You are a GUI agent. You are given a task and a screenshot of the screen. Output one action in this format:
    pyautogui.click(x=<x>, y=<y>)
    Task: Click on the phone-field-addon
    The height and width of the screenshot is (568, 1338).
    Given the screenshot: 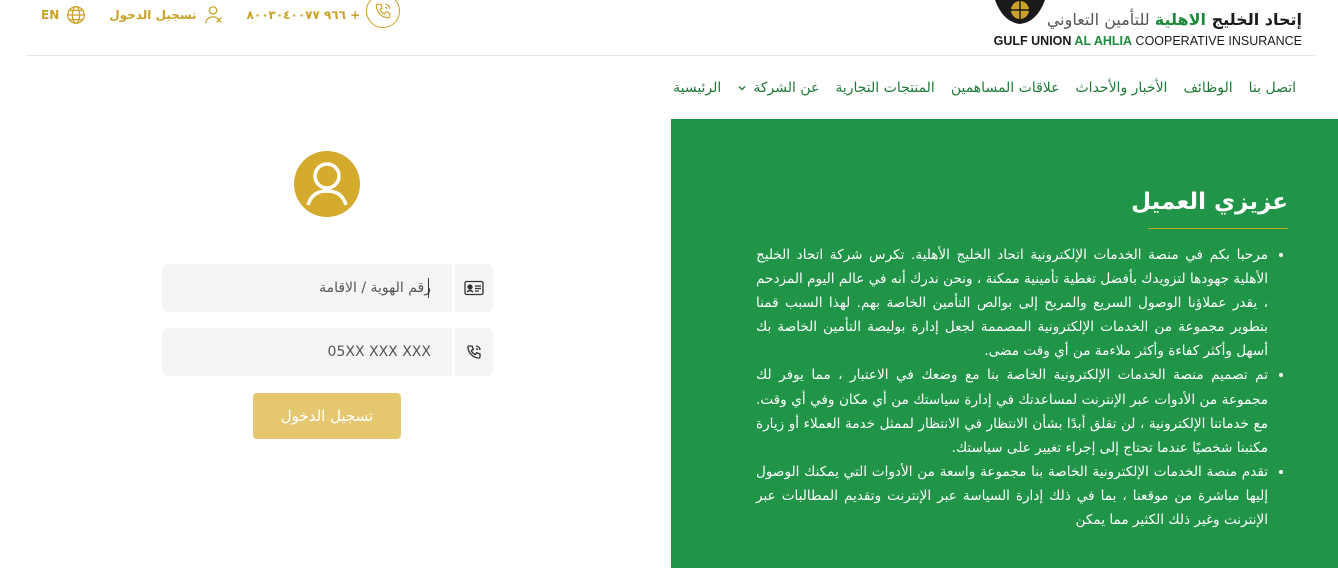 What is the action you would take?
    pyautogui.click(x=472, y=352)
    